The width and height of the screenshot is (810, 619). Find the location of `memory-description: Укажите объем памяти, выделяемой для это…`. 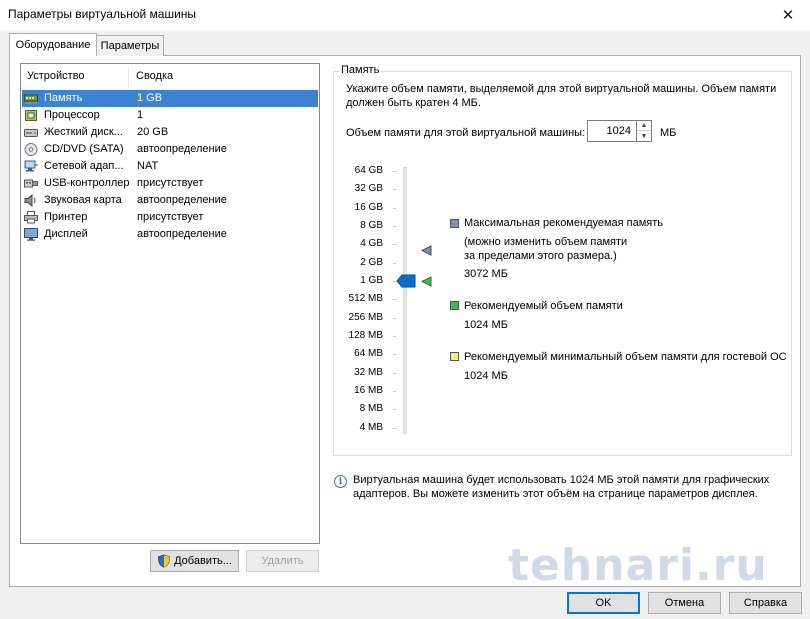

memory-description: Укажите объем памяти, выделяемой для это… is located at coordinates (561, 96).